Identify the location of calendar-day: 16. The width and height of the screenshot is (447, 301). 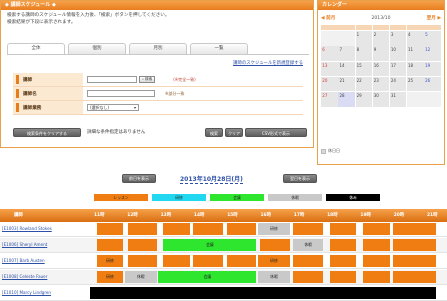
(381, 69).